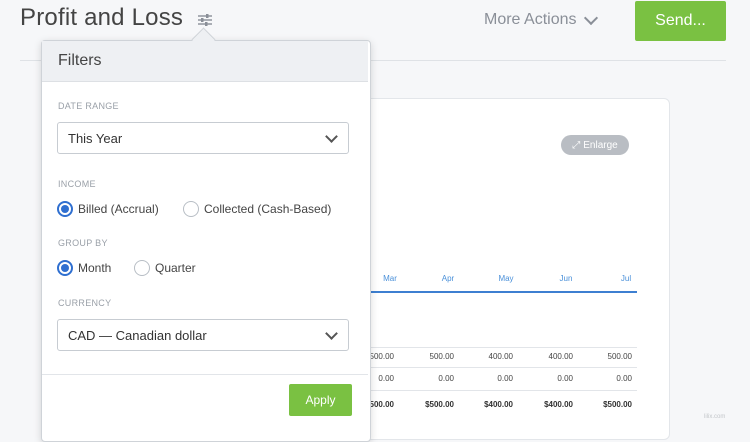 This screenshot has width=750, height=442. Describe the element at coordinates (85, 303) in the screenshot. I see `currency-label: CURRENCY` at that location.